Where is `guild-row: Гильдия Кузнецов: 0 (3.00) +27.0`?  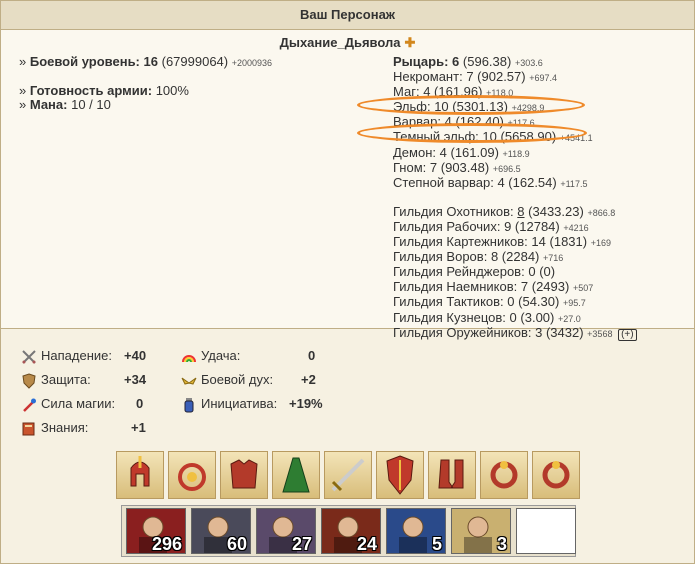
guild-row: Гильдия Кузнецов: 0 (3.00) +27.0 is located at coordinates (515, 318).